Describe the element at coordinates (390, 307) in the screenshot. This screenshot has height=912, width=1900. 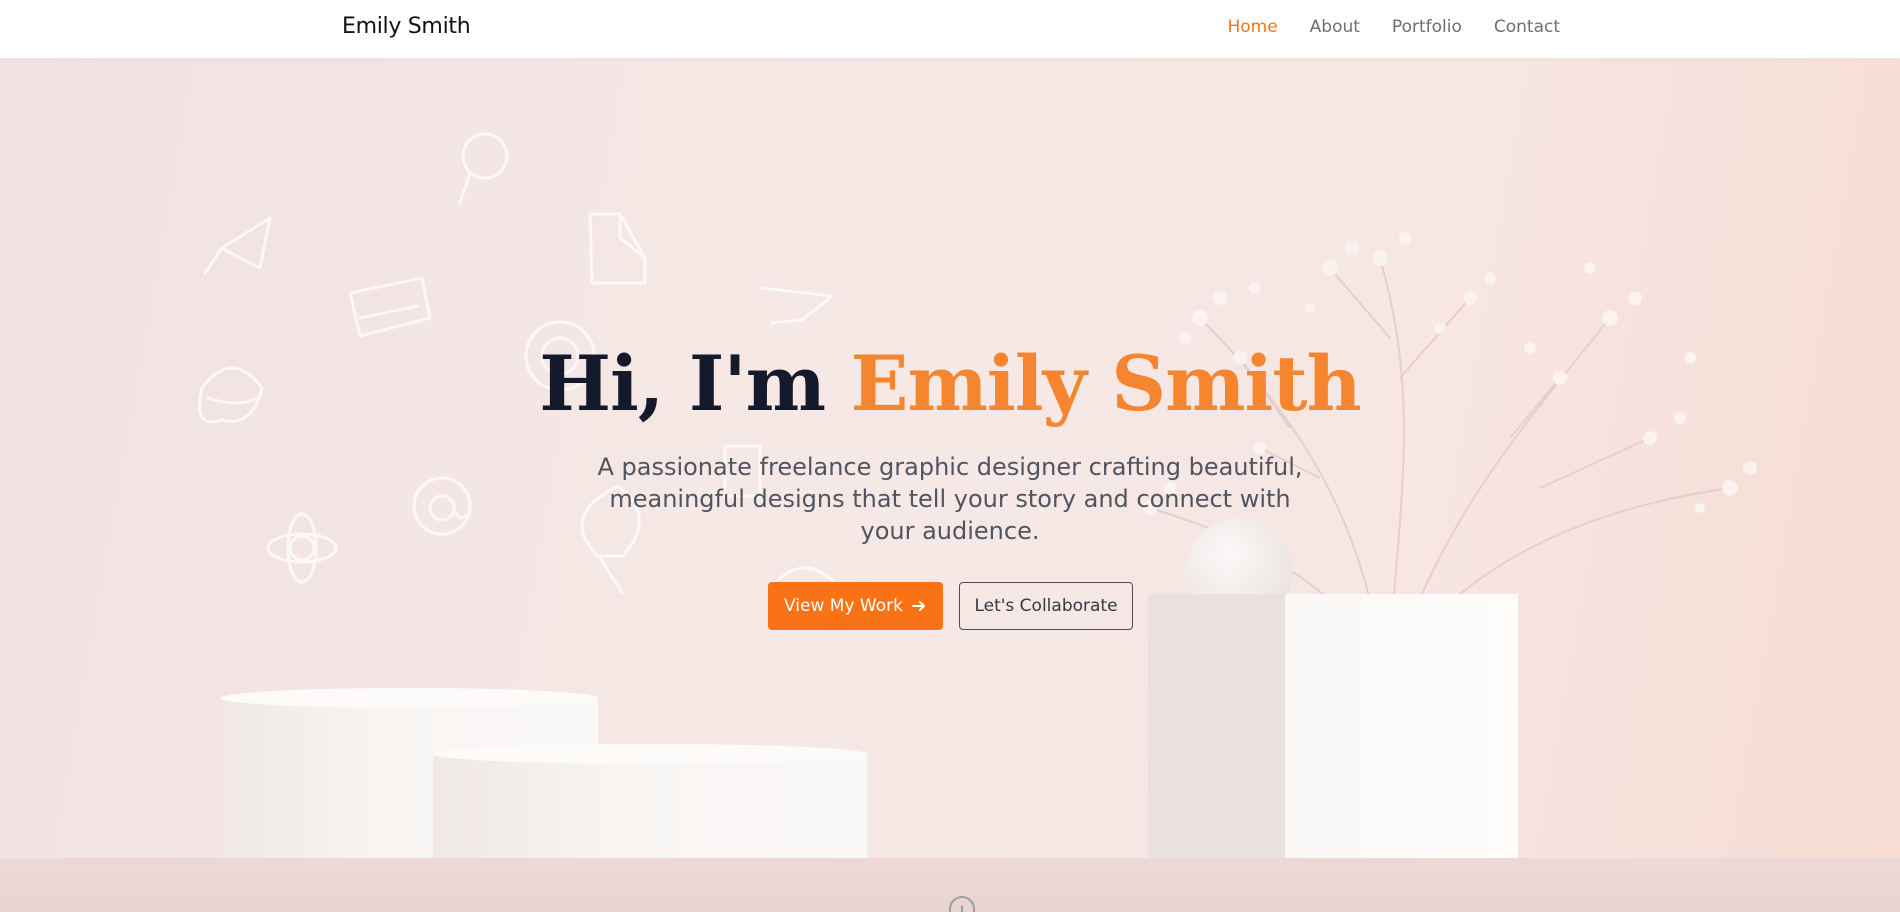
I see `credit-card-icon` at that location.